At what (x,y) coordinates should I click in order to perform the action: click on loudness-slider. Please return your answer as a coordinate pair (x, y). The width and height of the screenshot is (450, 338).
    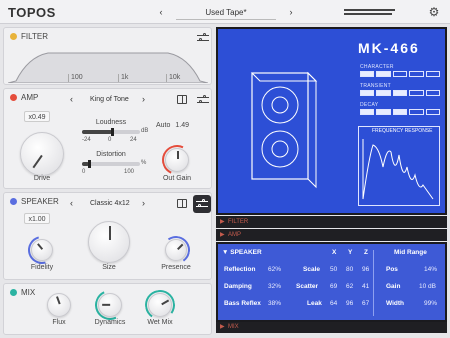
    Looking at the image, I should click on (111, 132).